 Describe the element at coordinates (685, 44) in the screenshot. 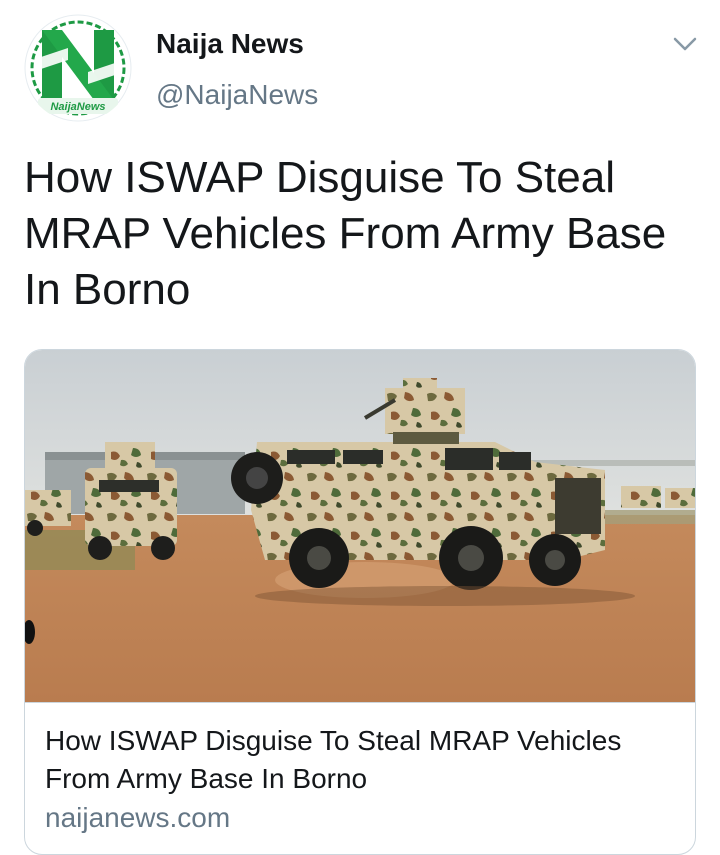

I see `chevron-down-icon` at that location.